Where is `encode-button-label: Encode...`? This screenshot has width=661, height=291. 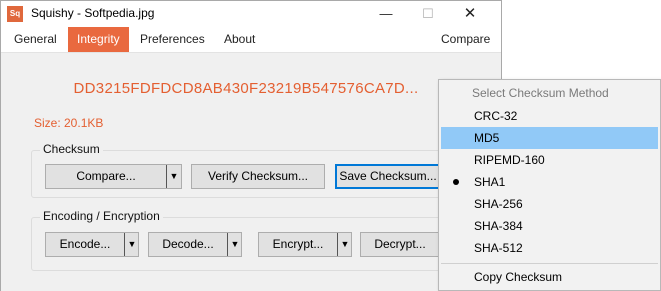
encode-button-label: Encode... is located at coordinates (85, 244).